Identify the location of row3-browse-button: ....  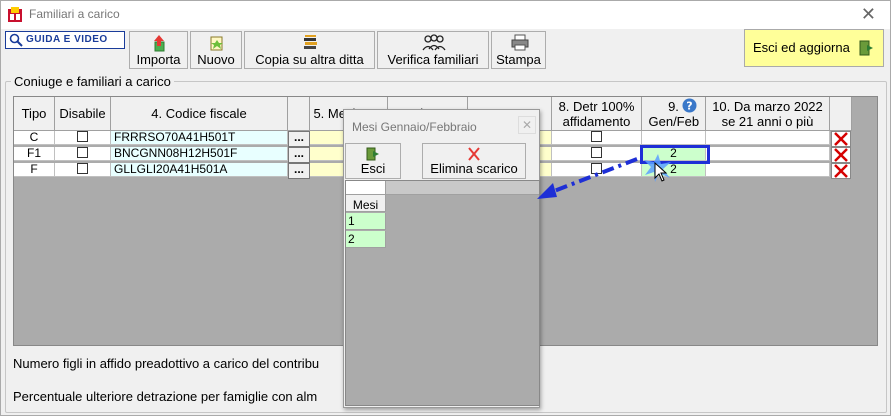
(299, 171).